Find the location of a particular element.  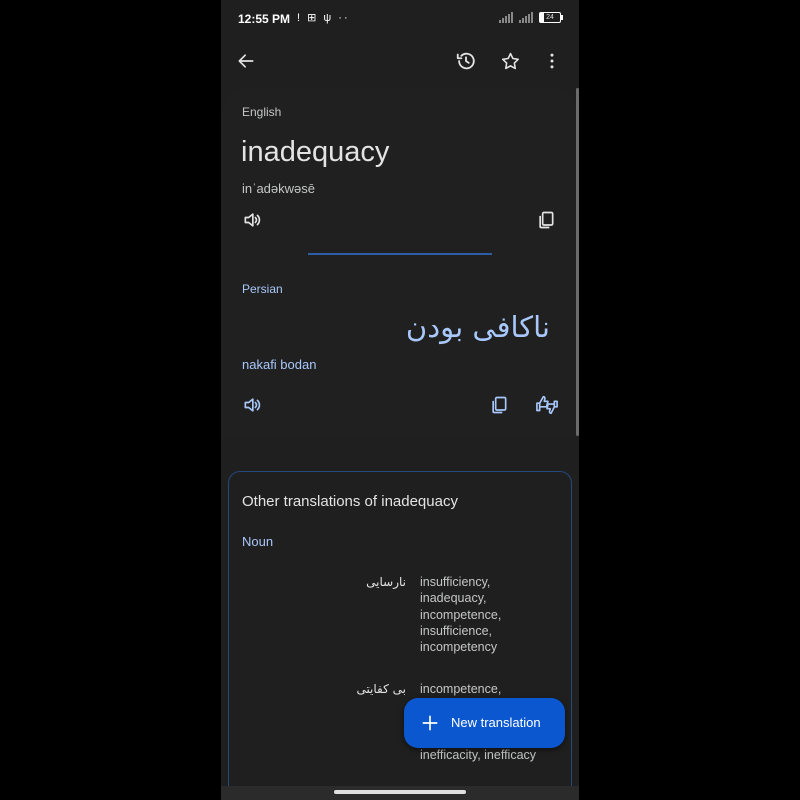

favorite-button is located at coordinates (510, 61).